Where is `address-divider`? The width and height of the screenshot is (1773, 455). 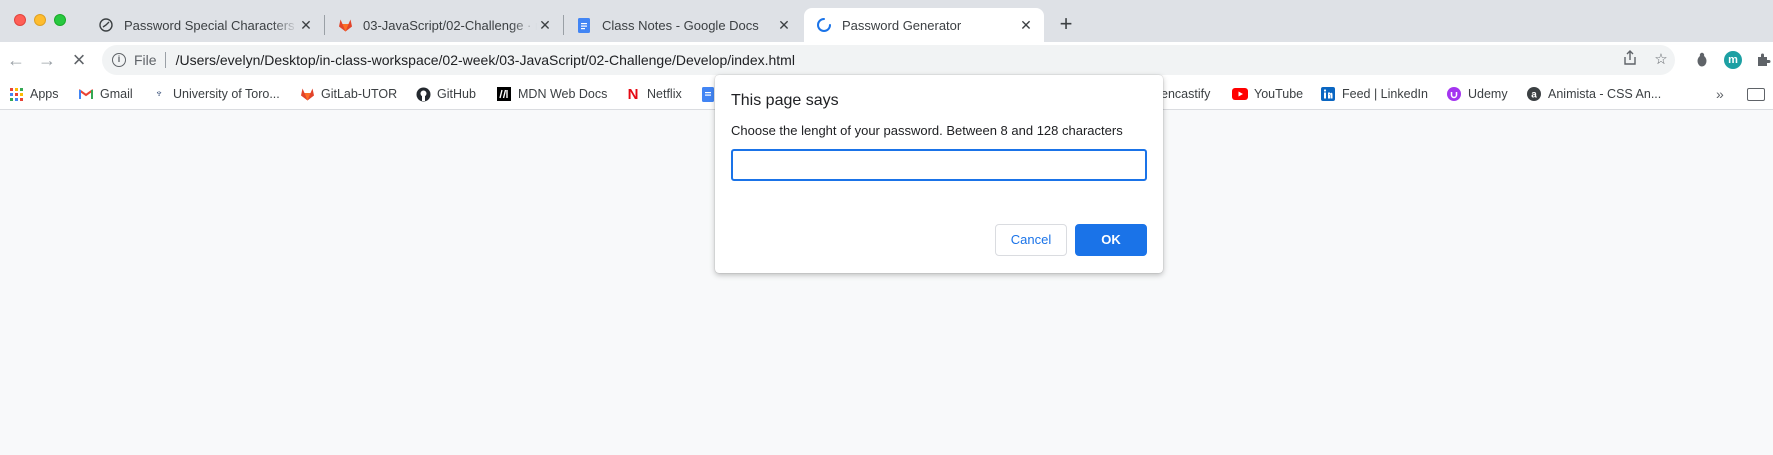
address-divider is located at coordinates (165, 60).